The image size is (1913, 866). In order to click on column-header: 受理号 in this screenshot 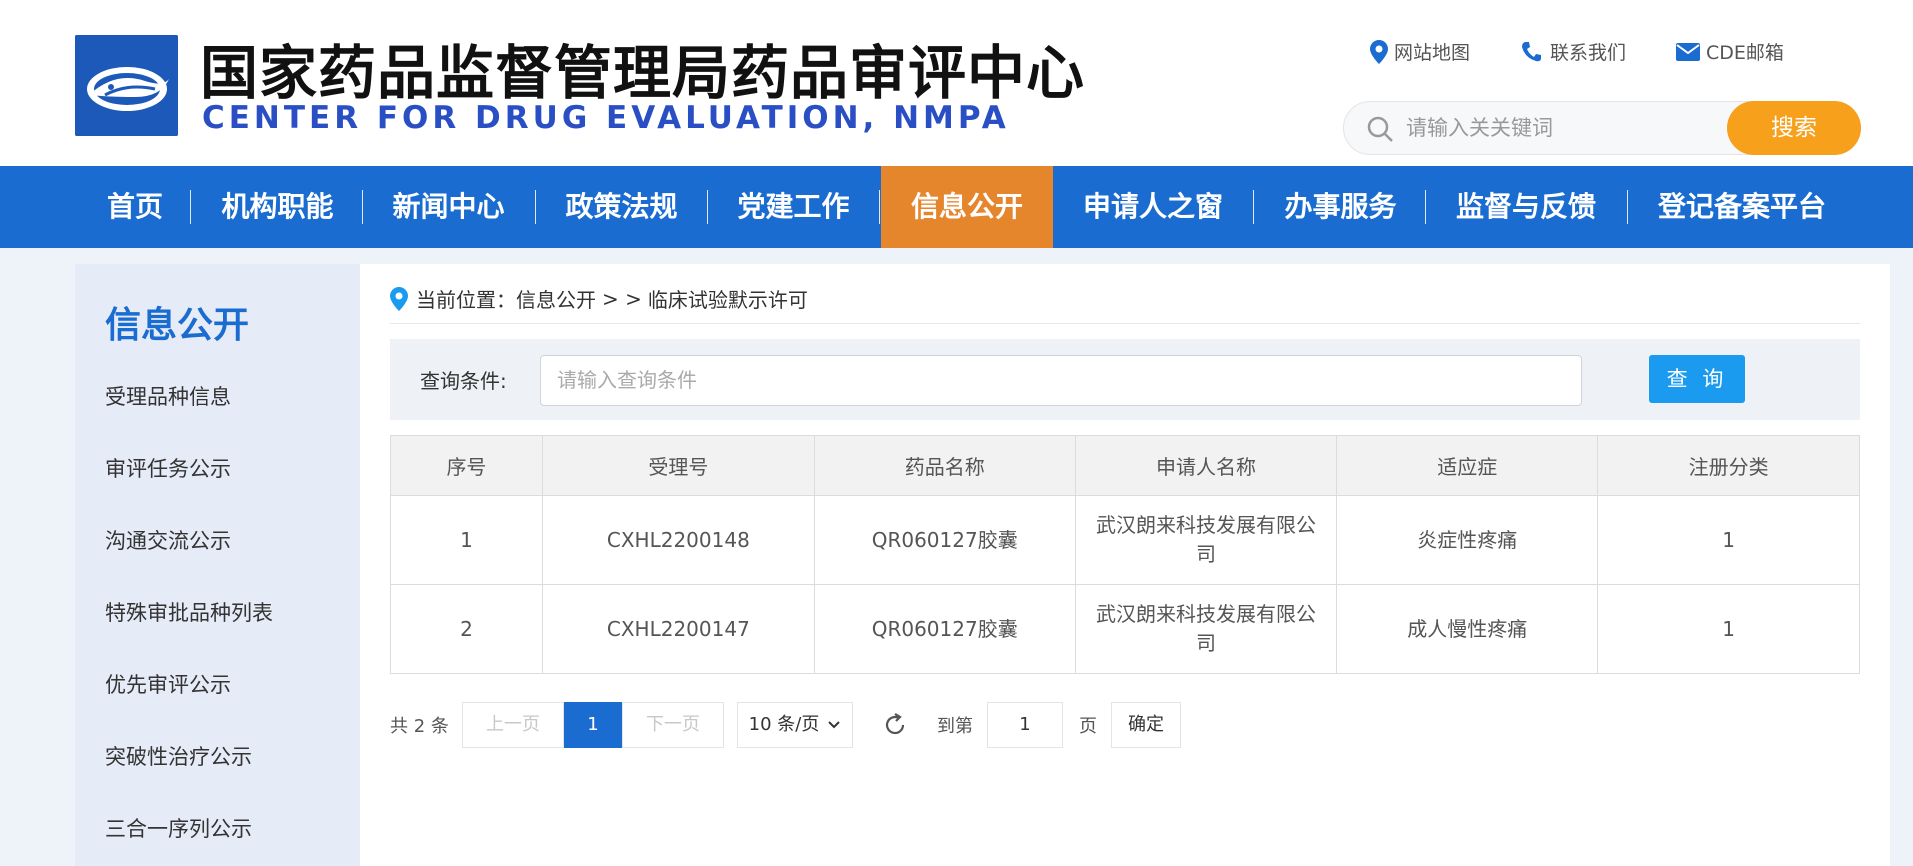, I will do `click(678, 465)`.